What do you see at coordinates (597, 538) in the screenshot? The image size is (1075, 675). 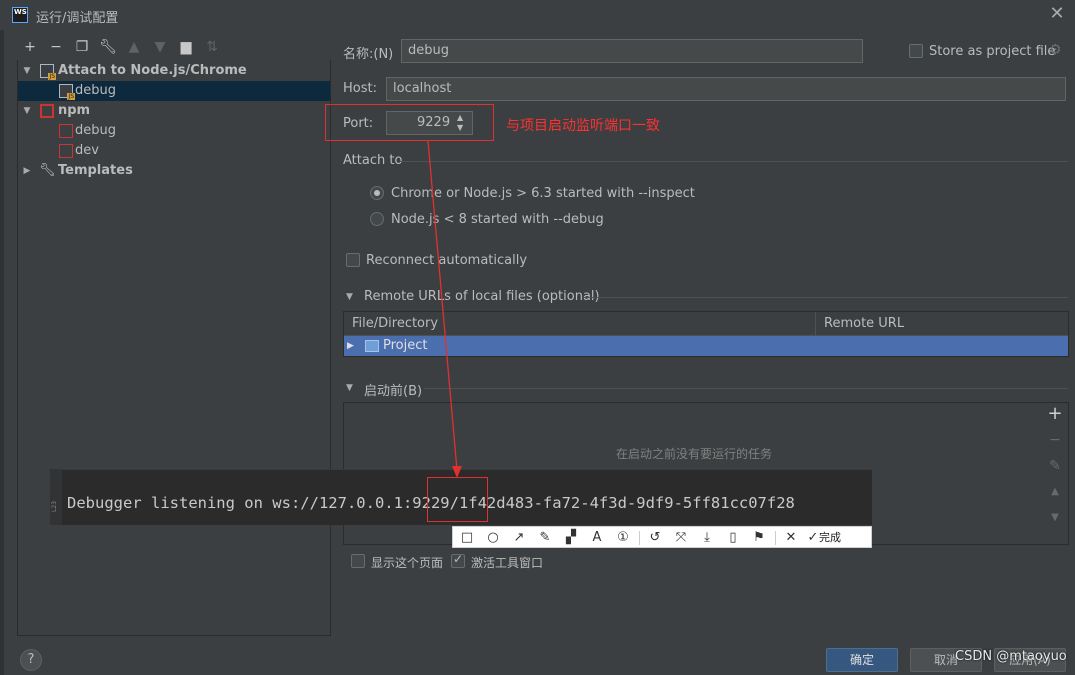 I see `text-icon: A` at bounding box center [597, 538].